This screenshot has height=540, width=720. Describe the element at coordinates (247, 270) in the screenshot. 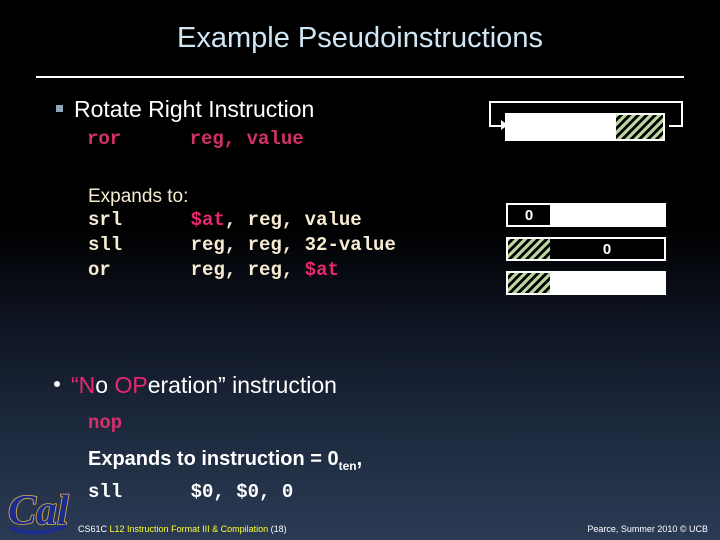

I see `expansion-args-or: reg, reg,` at that location.